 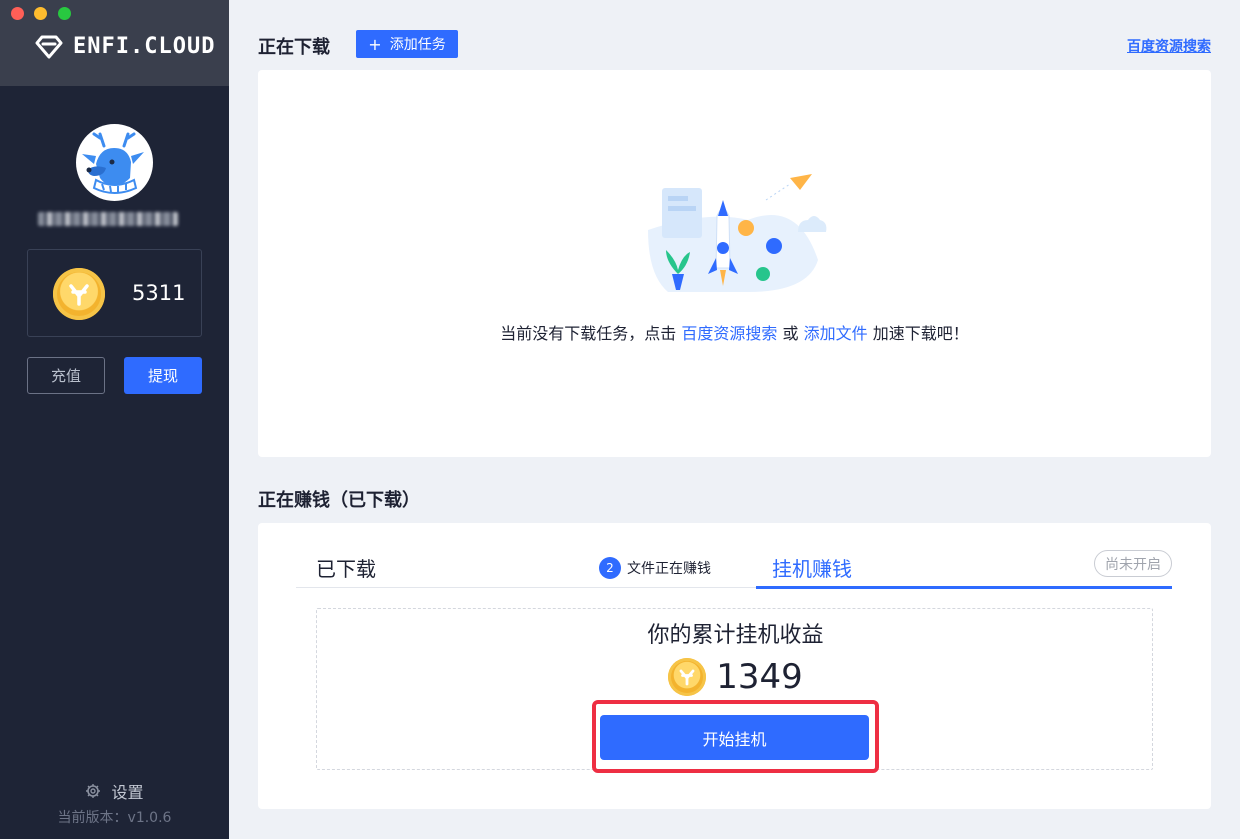 What do you see at coordinates (375, 44) in the screenshot?
I see `plus-icon: +` at bounding box center [375, 44].